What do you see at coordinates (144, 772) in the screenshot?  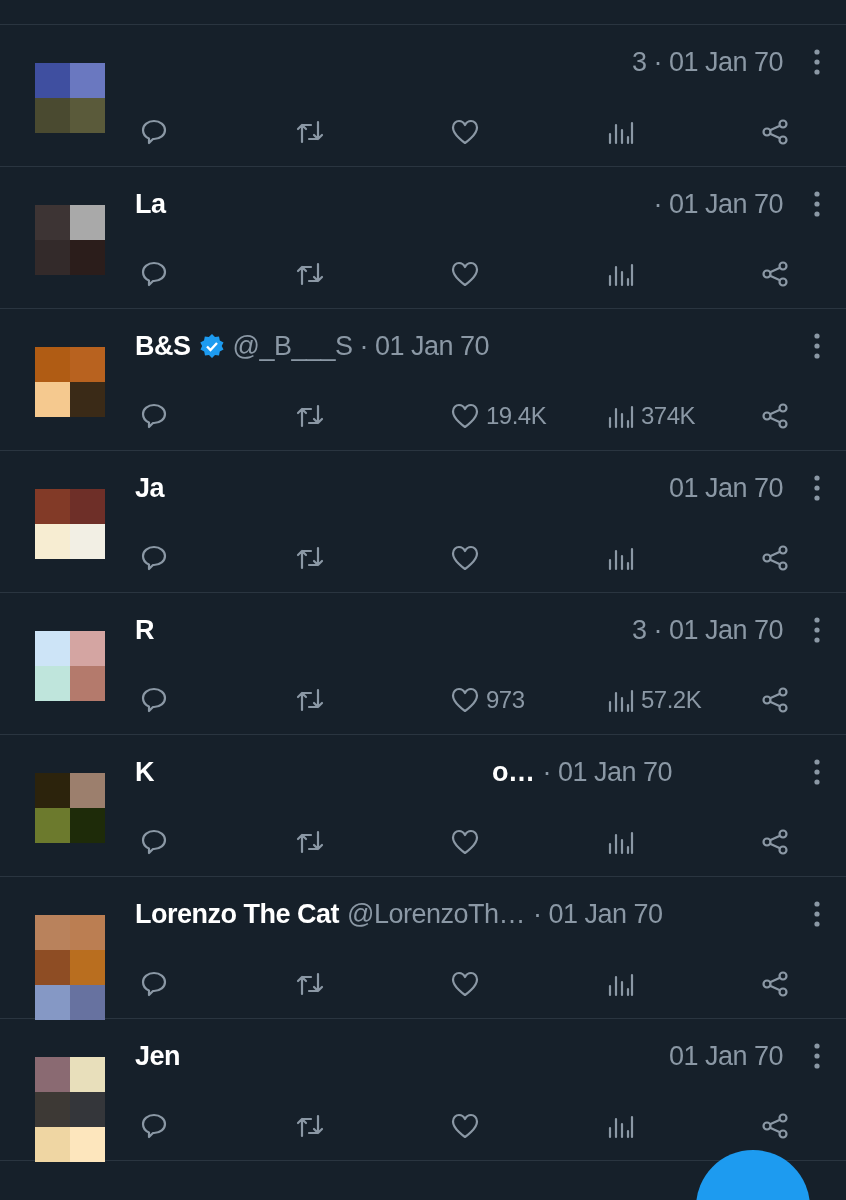 I see `author-name: K` at bounding box center [144, 772].